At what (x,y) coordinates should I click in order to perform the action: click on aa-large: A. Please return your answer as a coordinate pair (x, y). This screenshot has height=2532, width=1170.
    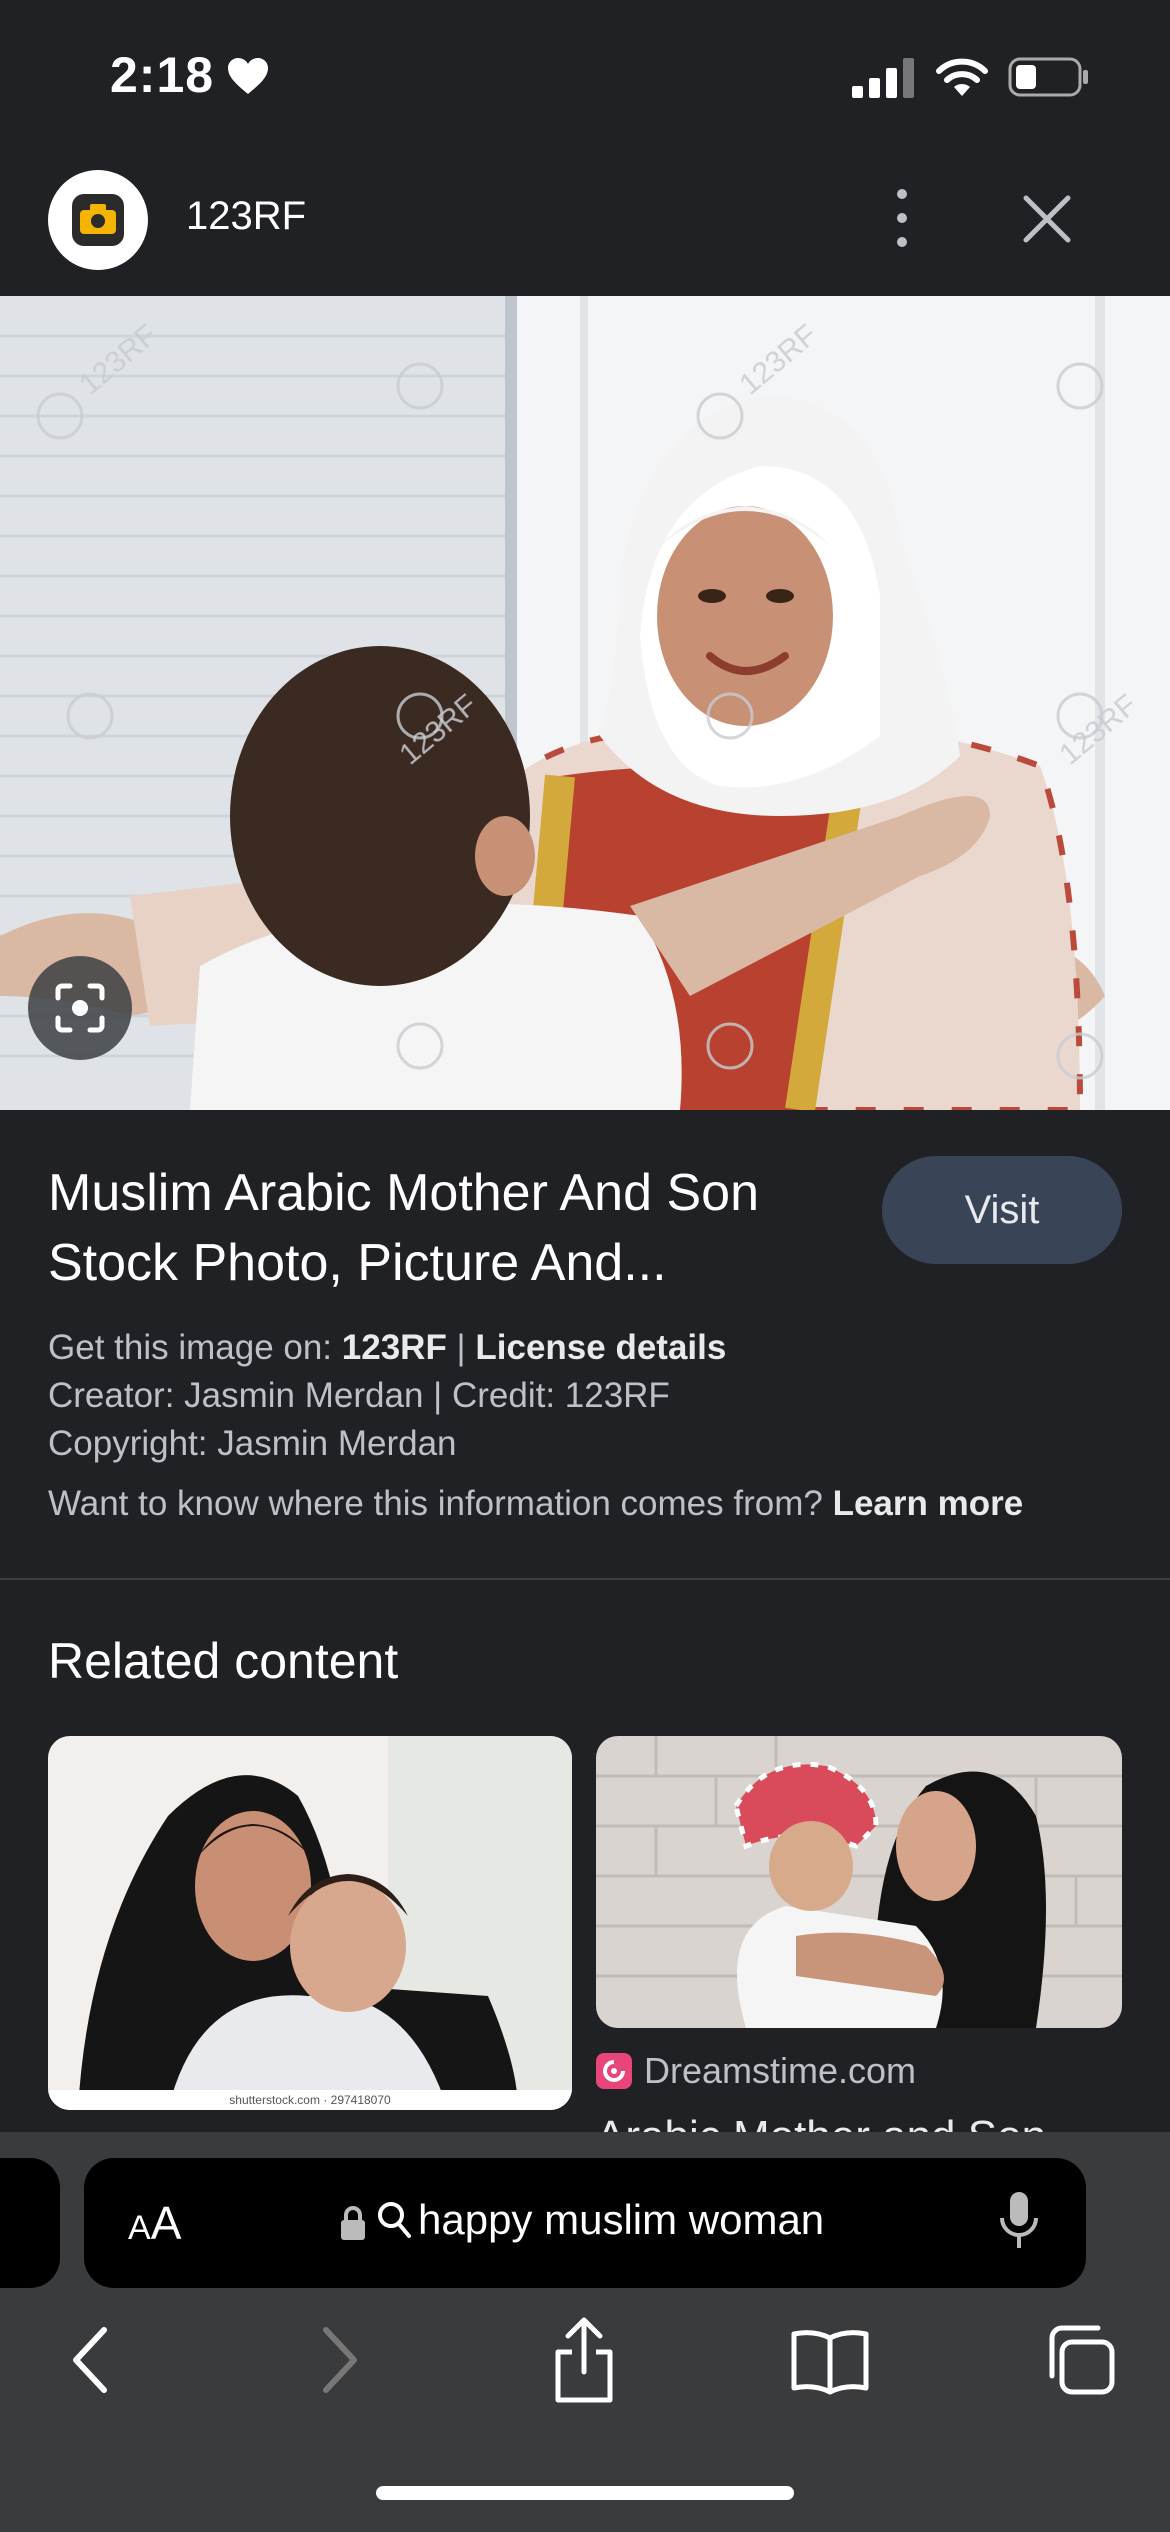
    Looking at the image, I should click on (166, 2223).